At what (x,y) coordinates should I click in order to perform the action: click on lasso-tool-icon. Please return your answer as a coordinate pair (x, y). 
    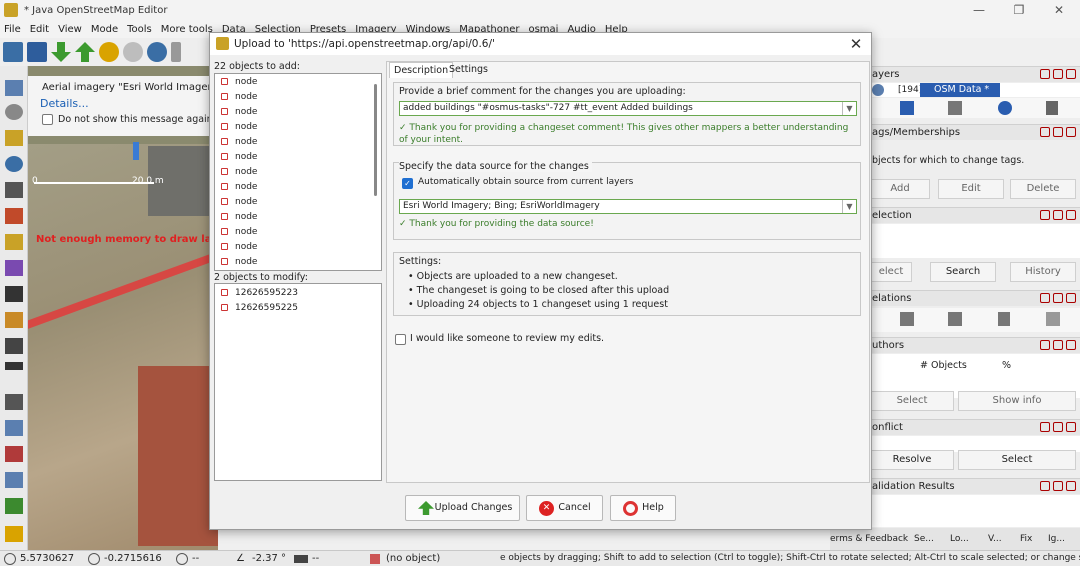
    Looking at the image, I should click on (14, 112).